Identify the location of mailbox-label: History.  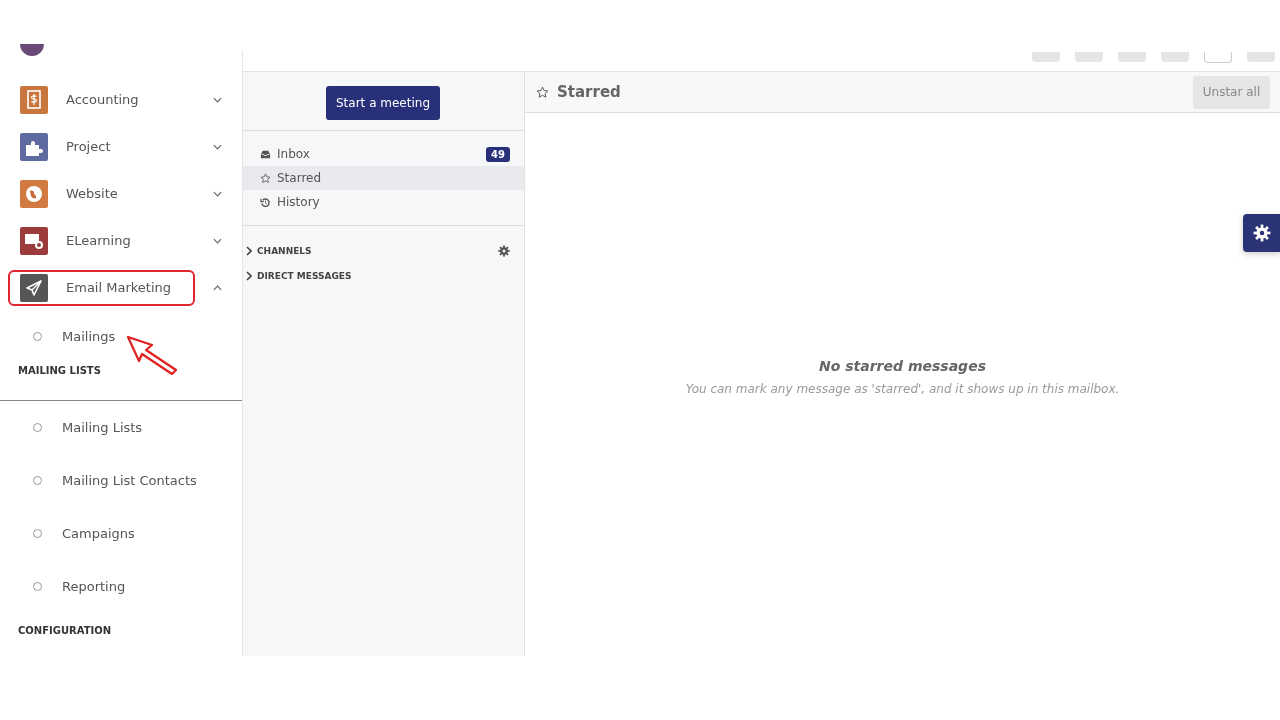
(298, 202).